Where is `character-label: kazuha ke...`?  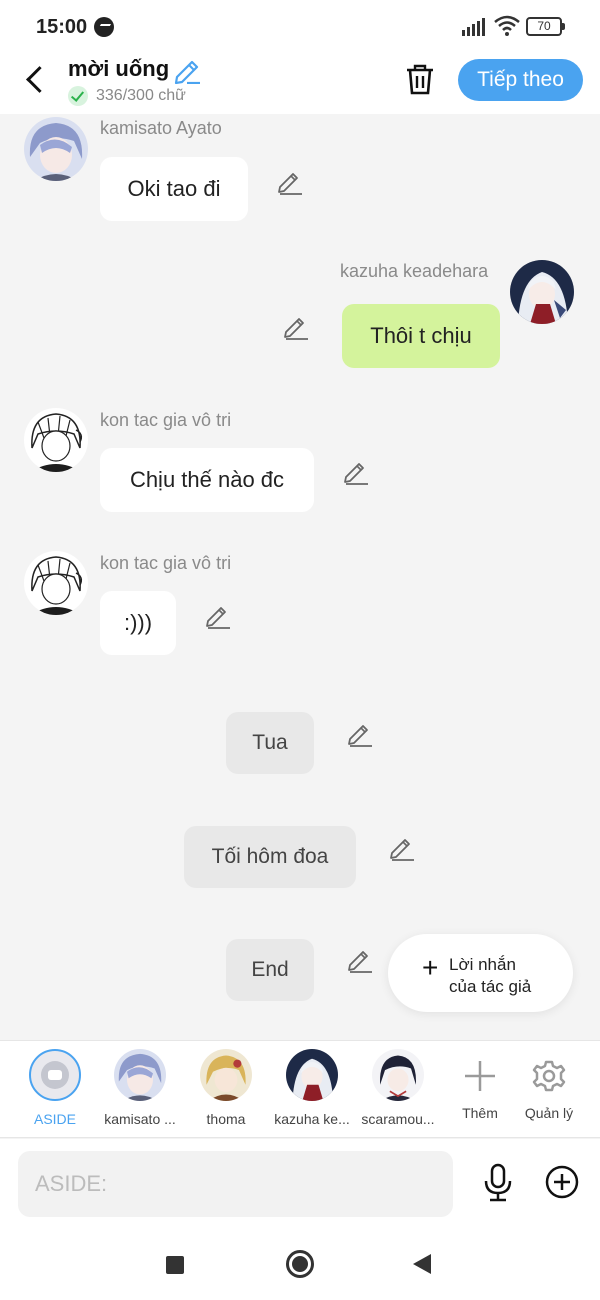
character-label: kazuha ke... is located at coordinates (312, 1119).